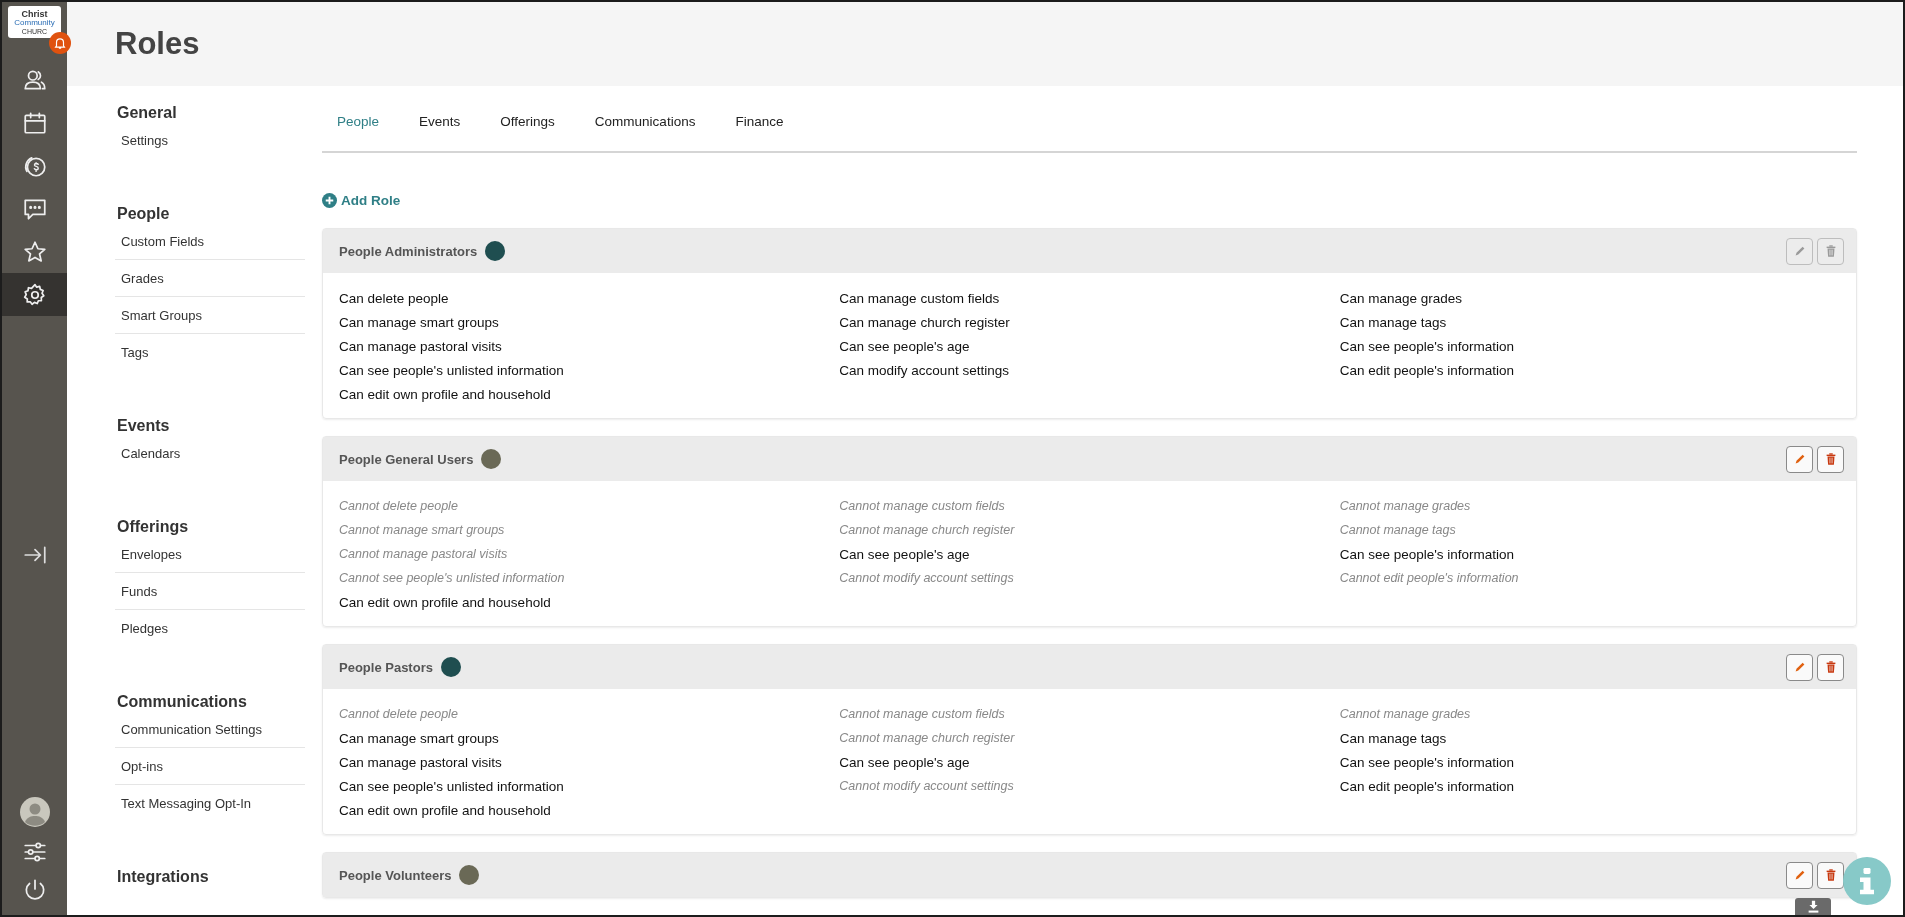 The image size is (1905, 917). What do you see at coordinates (210, 352) in the screenshot?
I see `sidebar-item: Tags` at bounding box center [210, 352].